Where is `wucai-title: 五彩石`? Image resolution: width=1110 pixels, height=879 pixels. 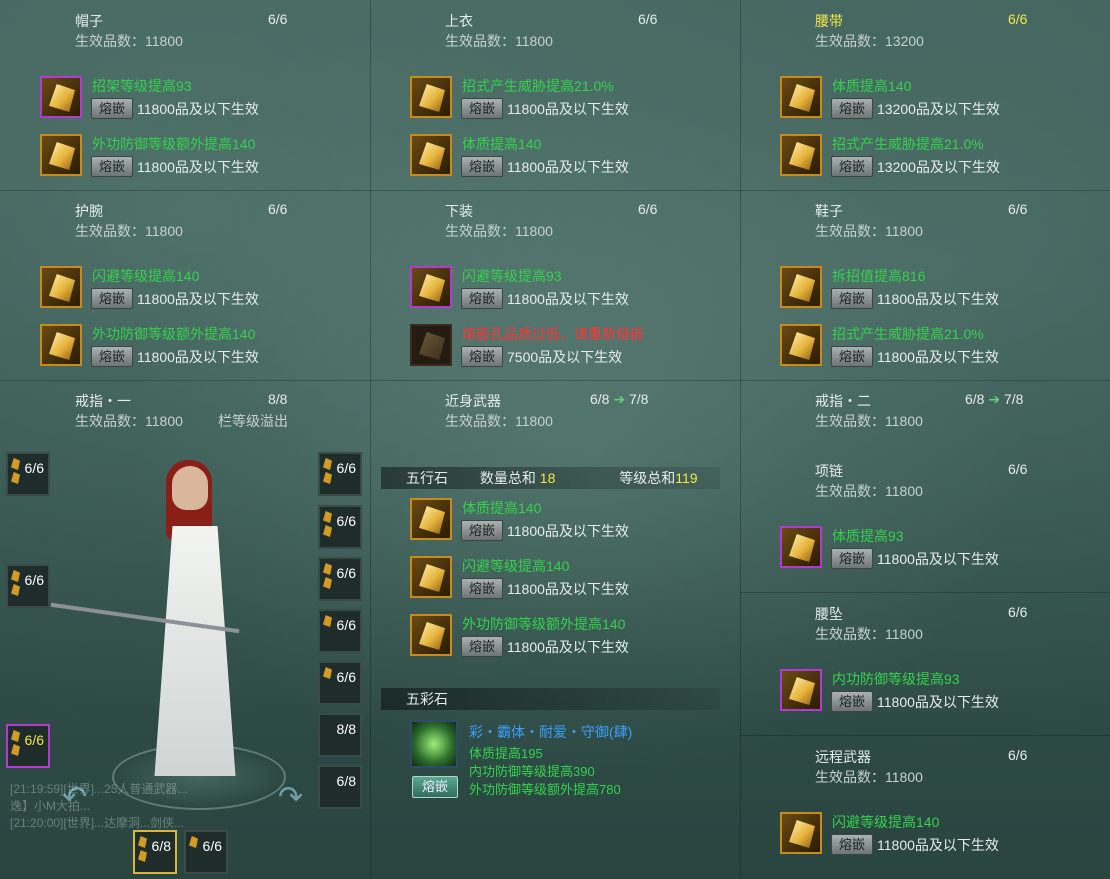
wucai-title: 五彩石 is located at coordinates (427, 699).